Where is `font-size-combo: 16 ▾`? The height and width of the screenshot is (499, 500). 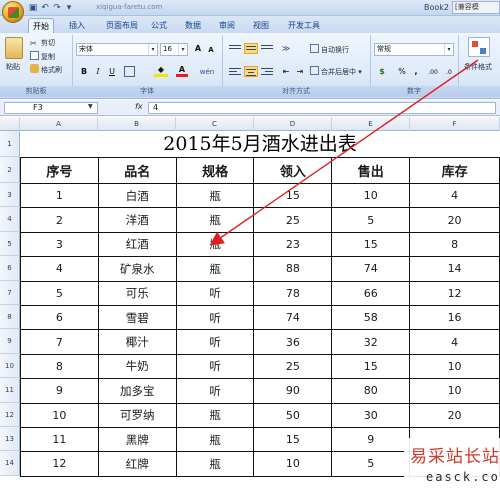
font-size-combo: 16 ▾ is located at coordinates (174, 49).